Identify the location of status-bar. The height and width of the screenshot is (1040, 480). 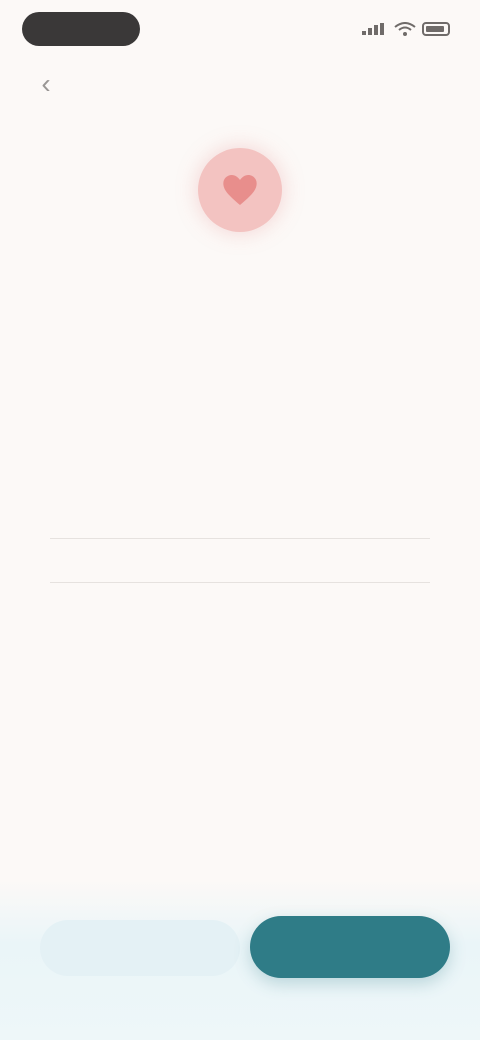
(240, 30).